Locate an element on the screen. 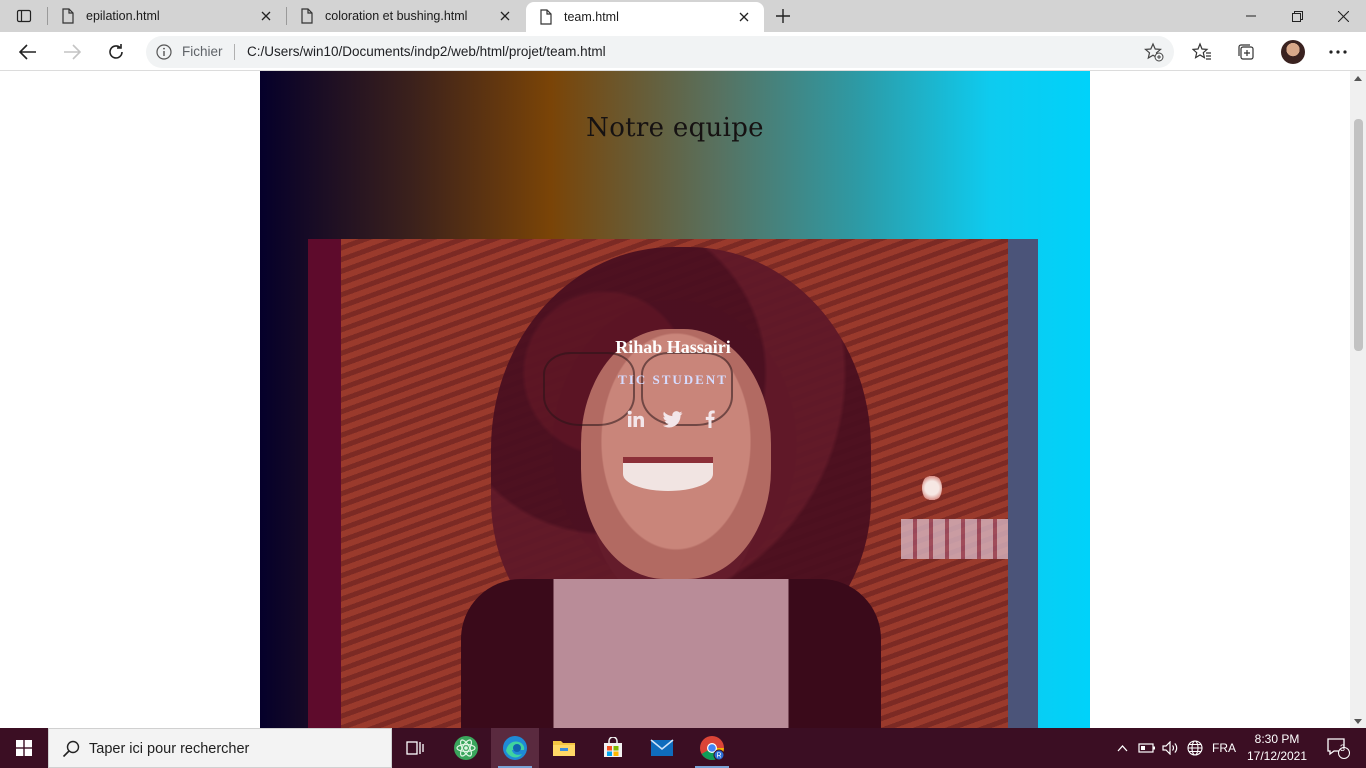  input-language: FRA is located at coordinates (1224, 748).